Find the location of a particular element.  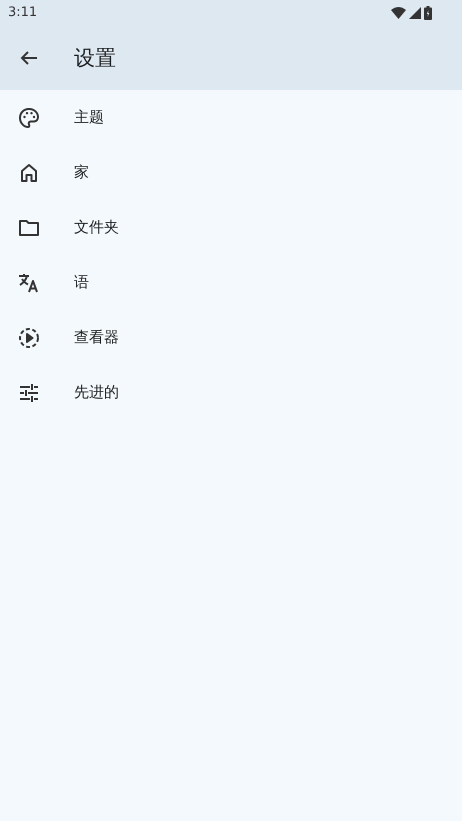

settings-item: 文件夹 is located at coordinates (231, 227).